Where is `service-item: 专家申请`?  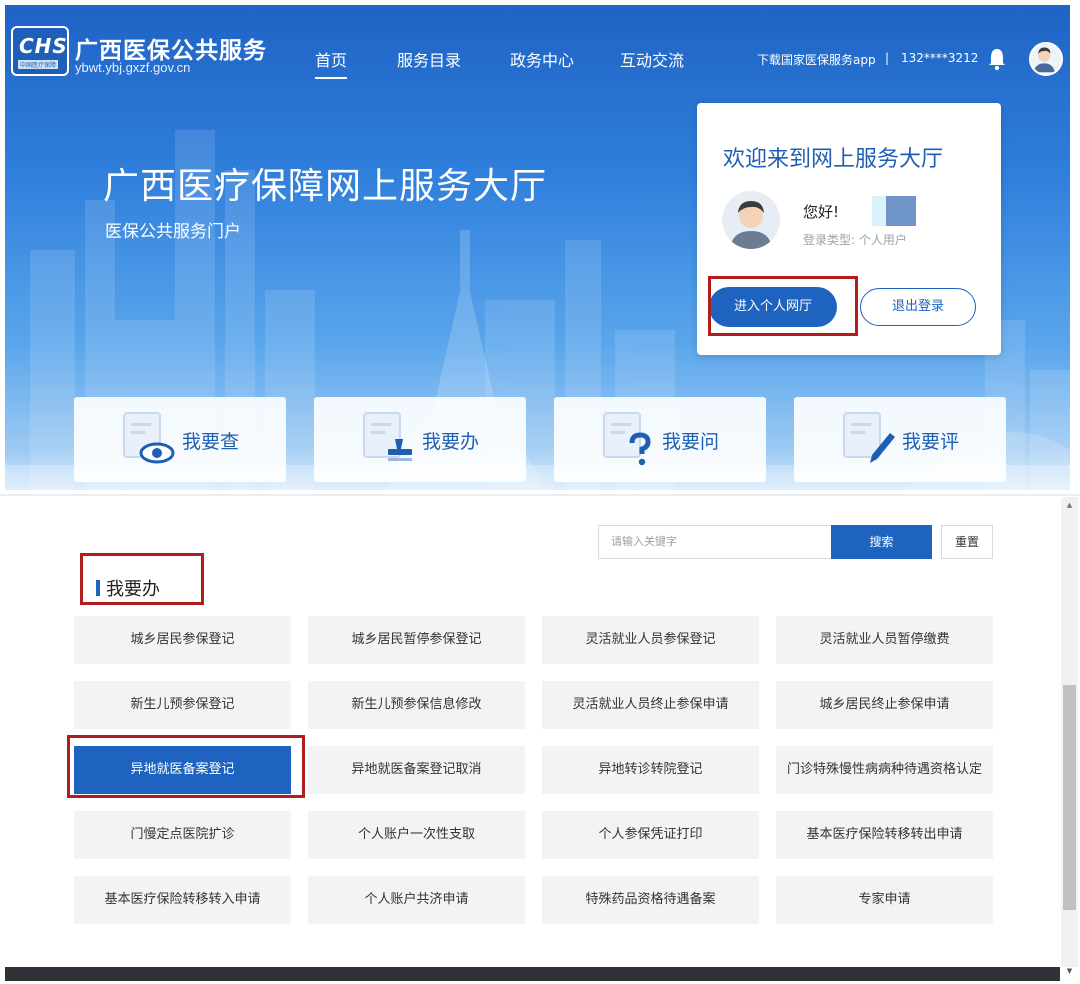 service-item: 专家申请 is located at coordinates (884, 900).